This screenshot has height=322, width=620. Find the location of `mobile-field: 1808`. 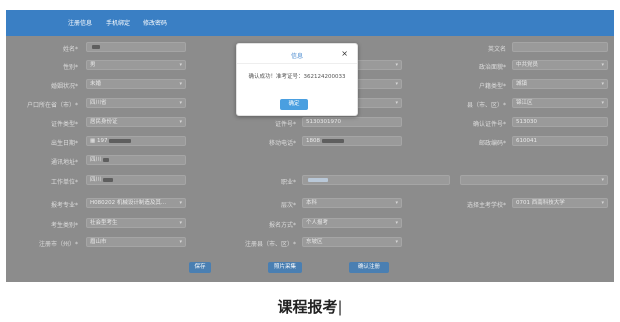

mobile-field: 1808 is located at coordinates (352, 141).